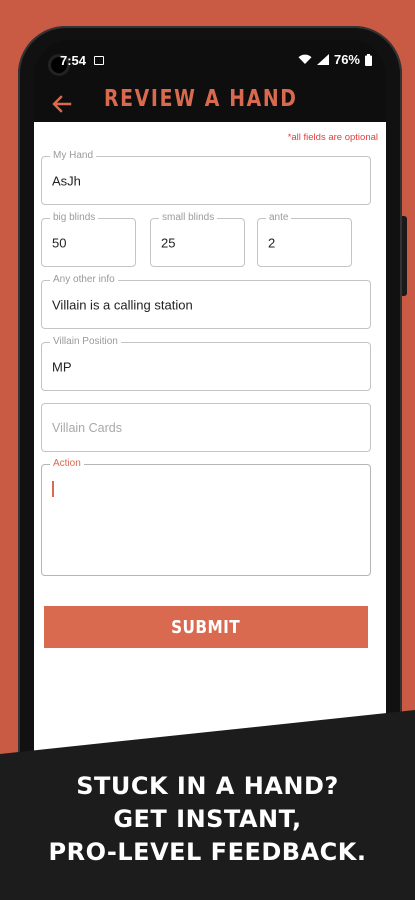 This screenshot has height=900, width=415. What do you see at coordinates (66, 180) in the screenshot?
I see `my-hand-value: AsJh` at bounding box center [66, 180].